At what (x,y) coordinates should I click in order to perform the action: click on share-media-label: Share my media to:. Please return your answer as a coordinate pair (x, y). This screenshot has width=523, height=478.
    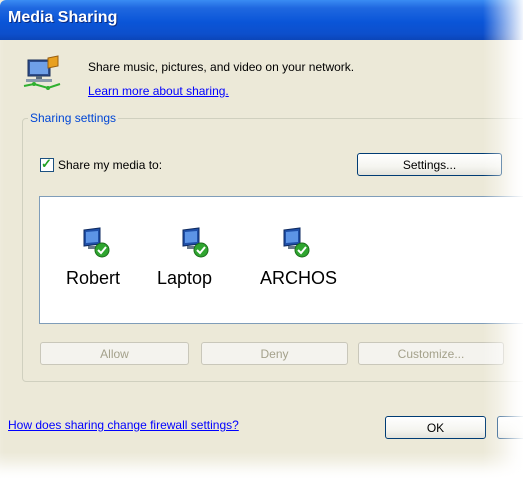
    Looking at the image, I should click on (110, 165).